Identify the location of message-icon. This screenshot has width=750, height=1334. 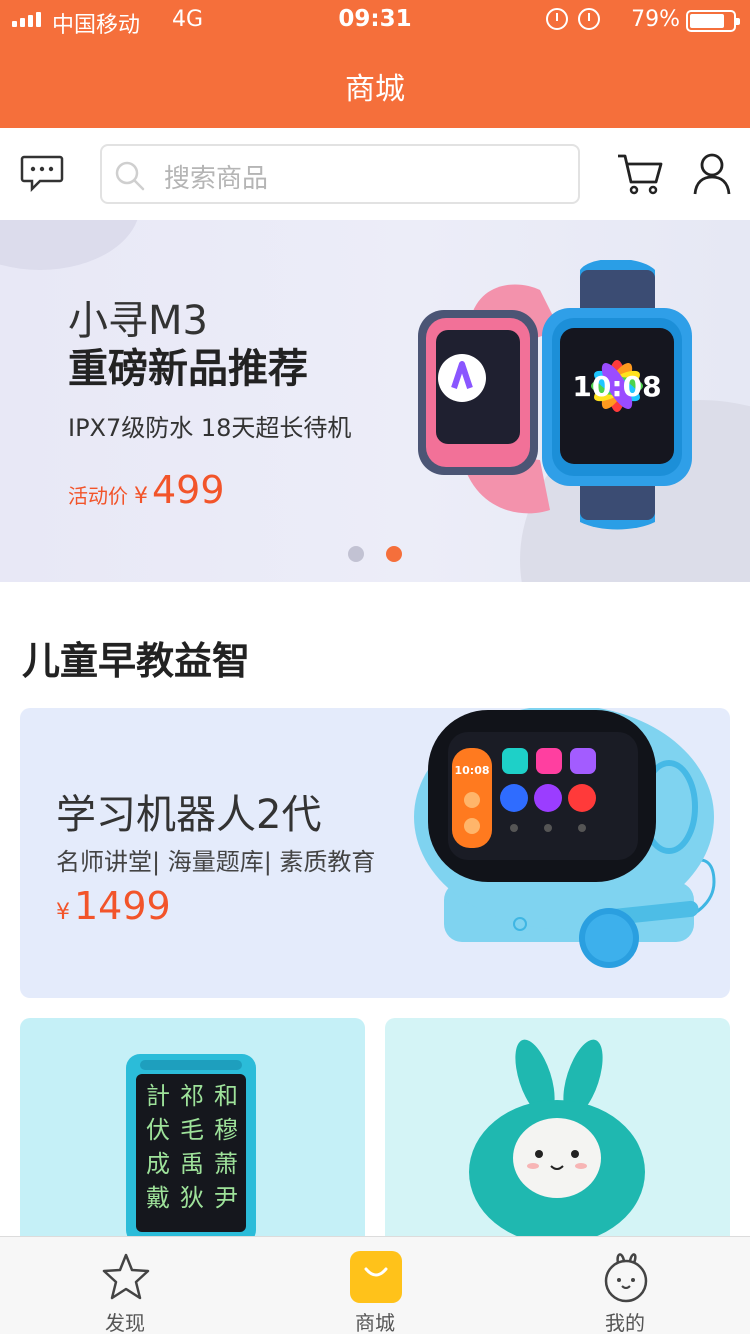
(42, 174).